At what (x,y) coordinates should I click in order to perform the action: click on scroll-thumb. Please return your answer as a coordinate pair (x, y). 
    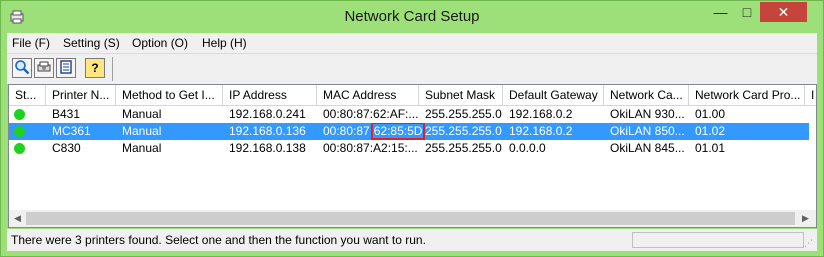
    Looking at the image, I should click on (410, 218).